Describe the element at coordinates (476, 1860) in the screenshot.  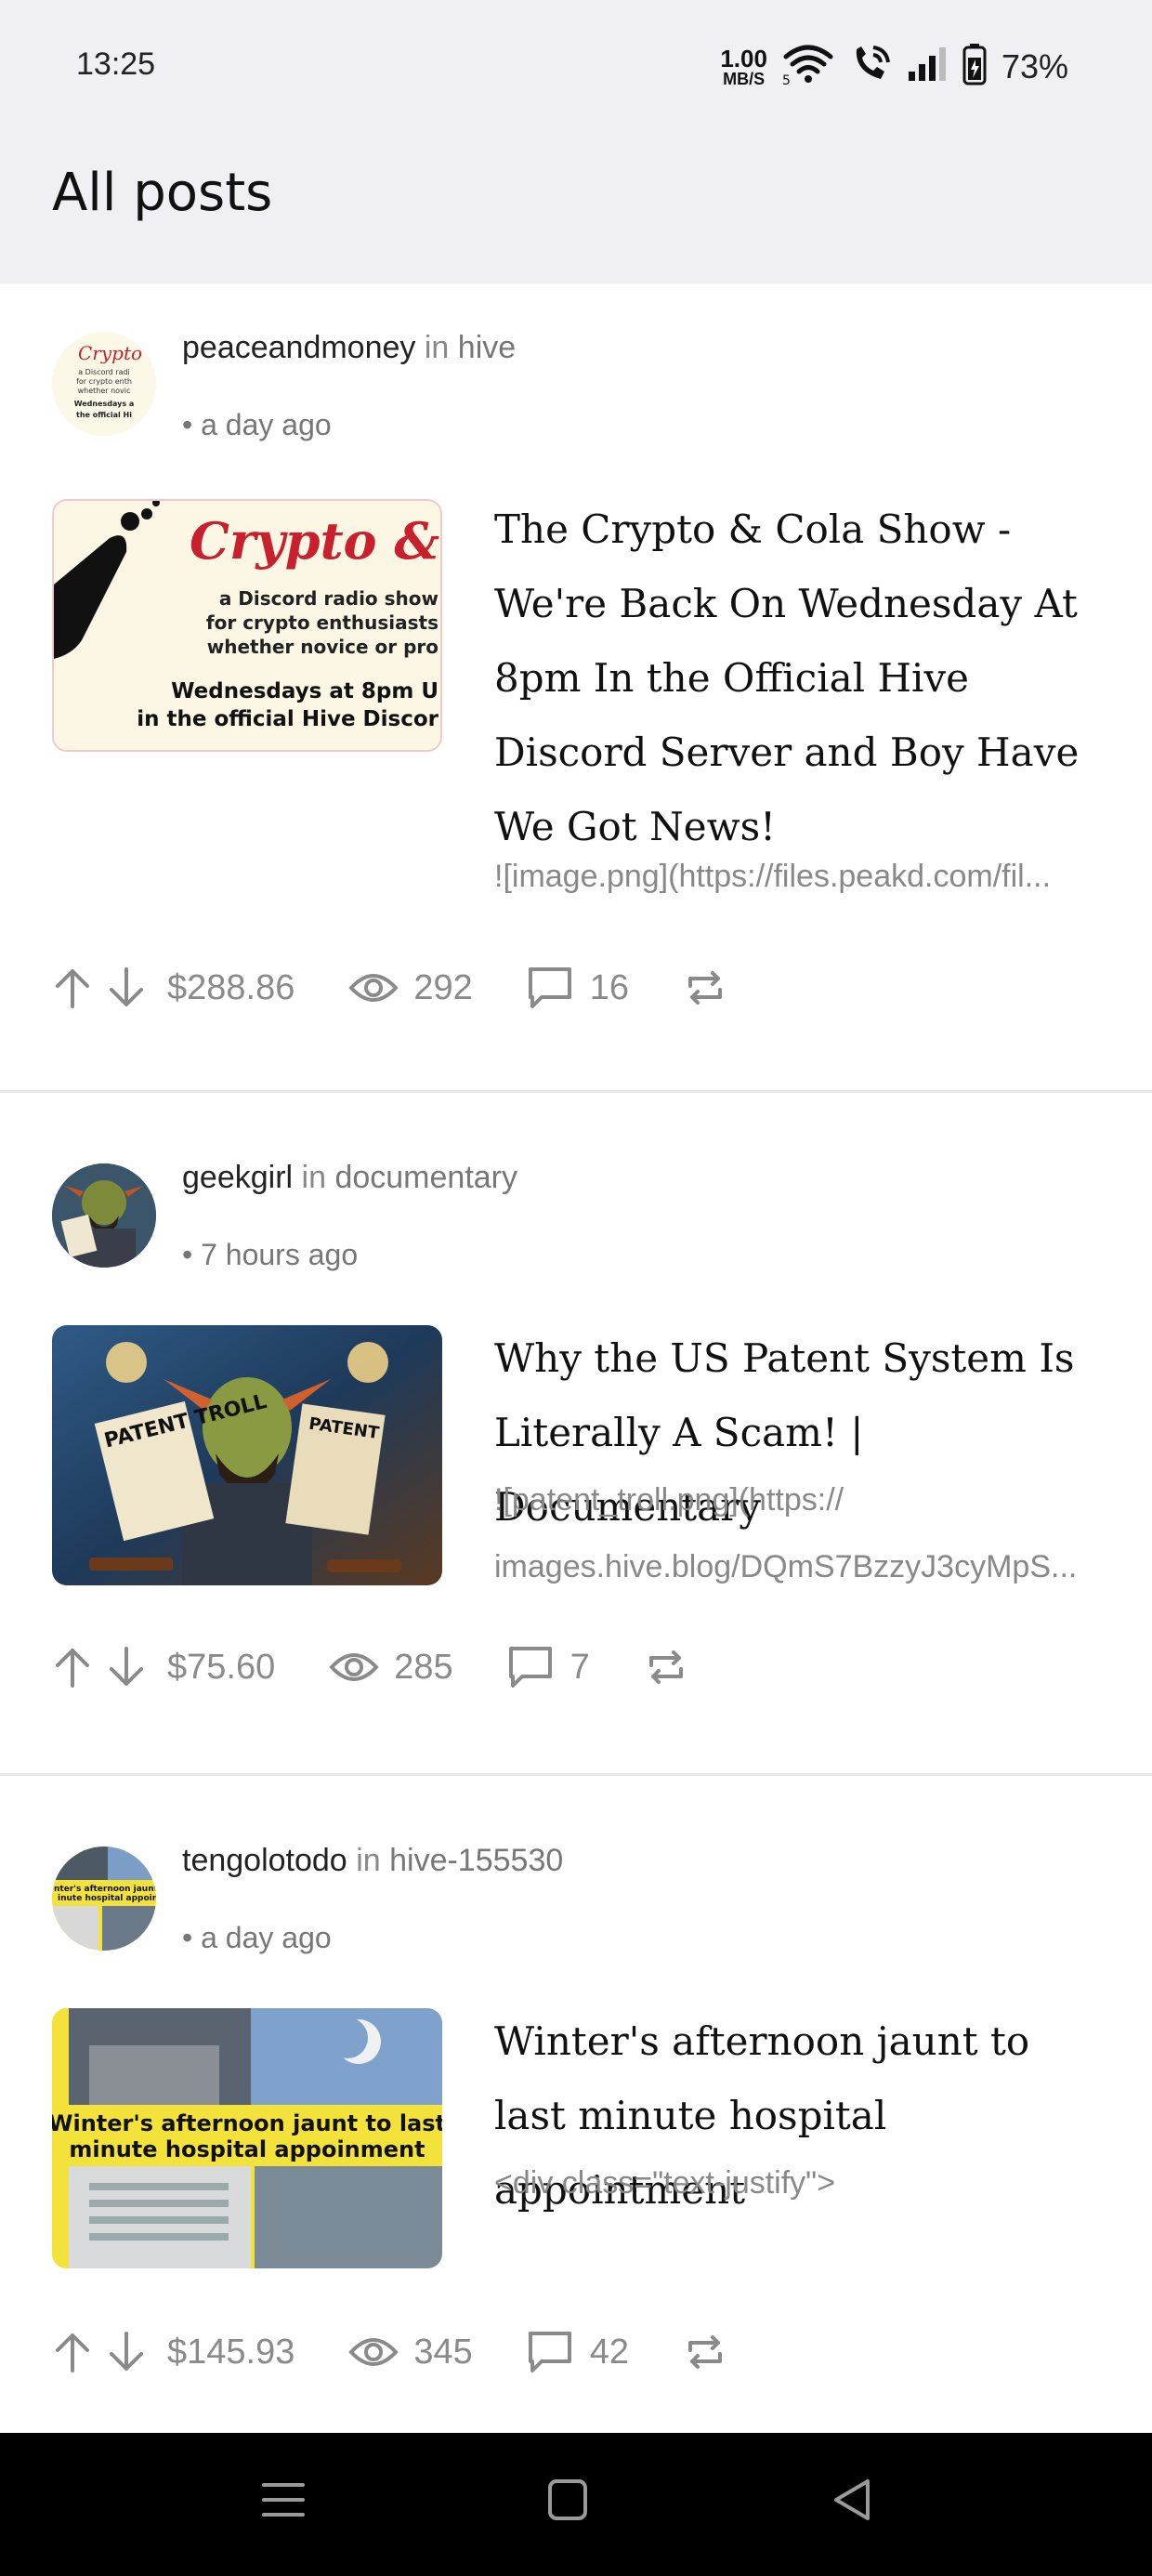
I see `community-link: hive-155530` at that location.